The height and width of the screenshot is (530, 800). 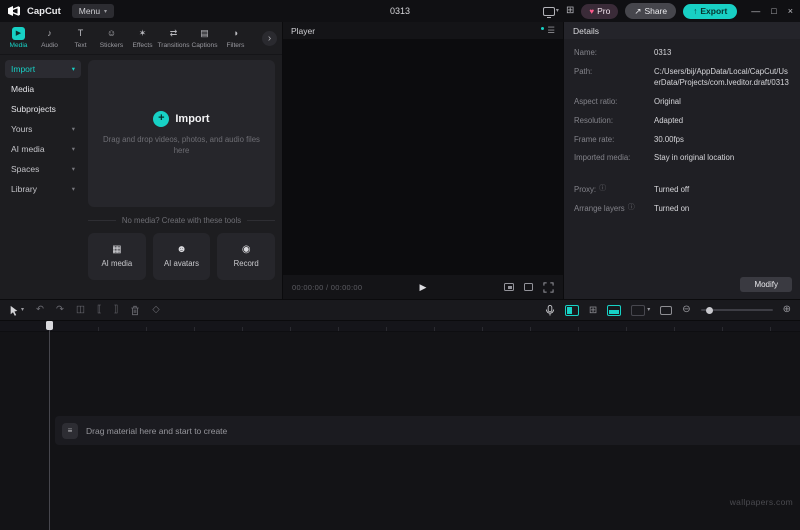 I want to click on zoom-in-button: ⊕, so click(x=787, y=310).